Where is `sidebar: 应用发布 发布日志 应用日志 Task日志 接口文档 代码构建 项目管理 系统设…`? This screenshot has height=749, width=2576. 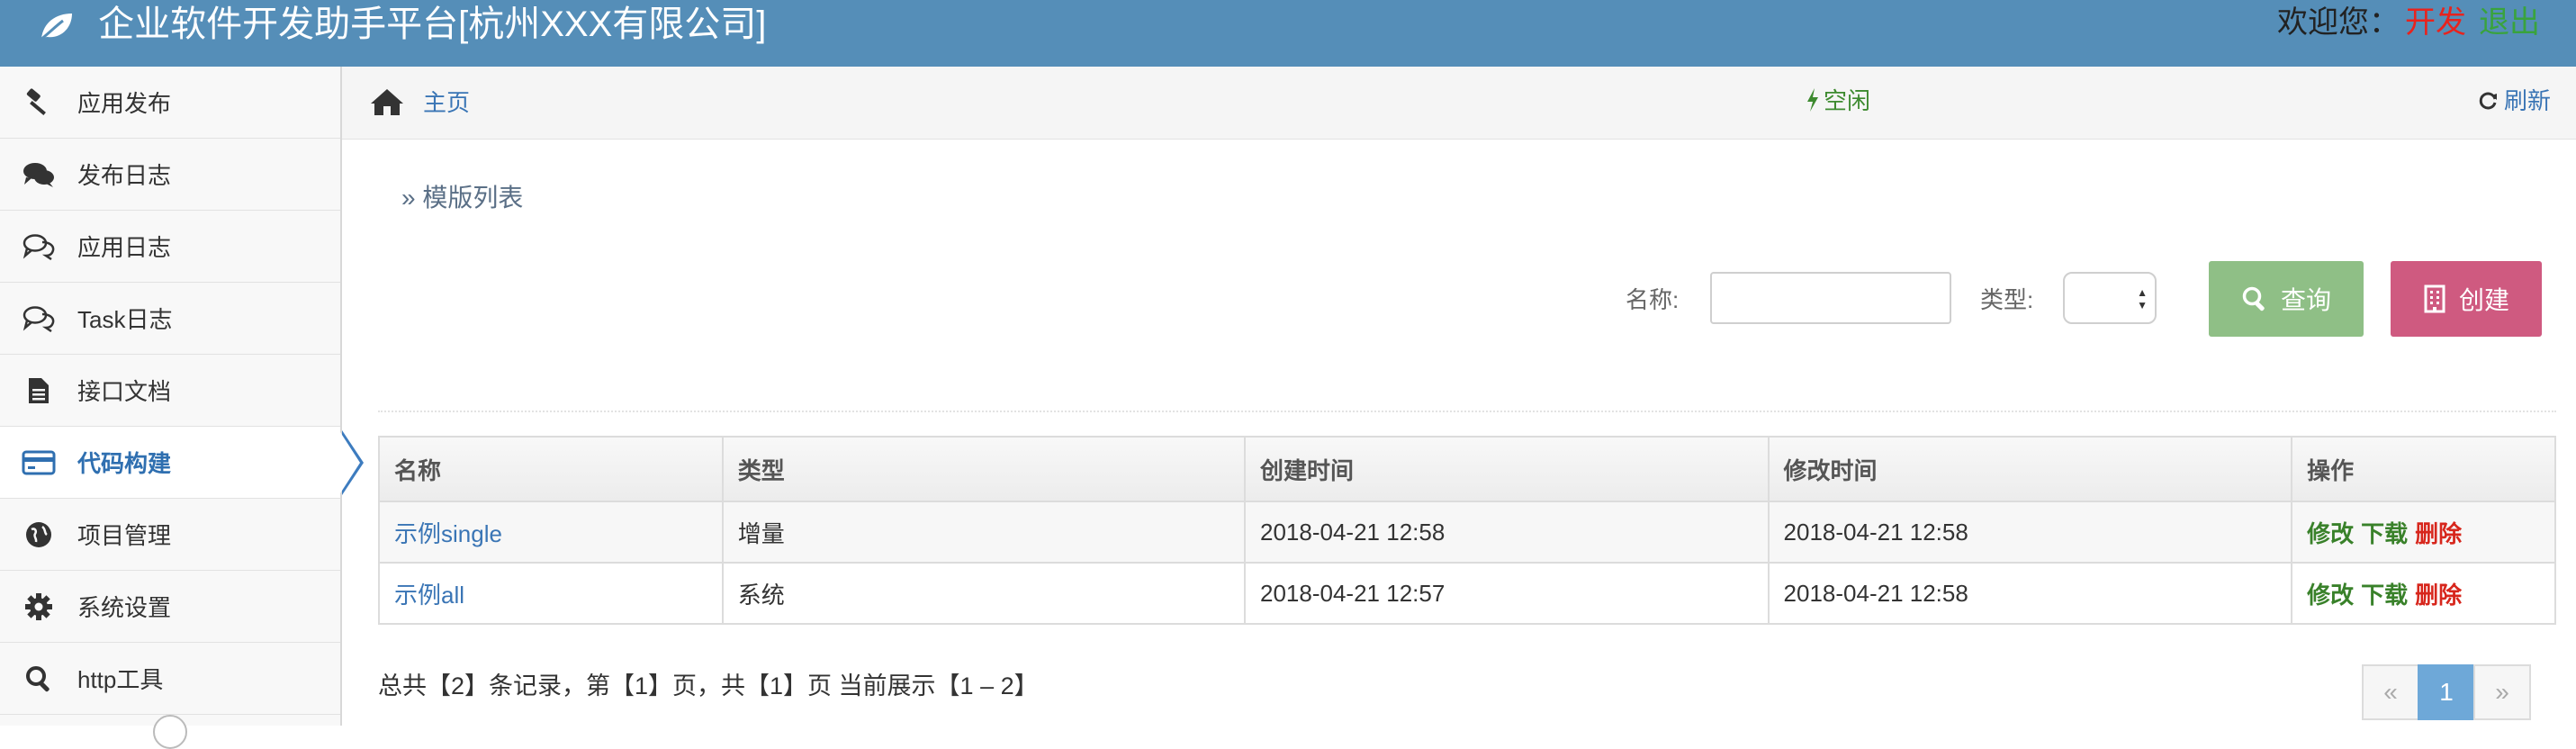 sidebar: 应用发布 发布日志 应用日志 Task日志 接口文档 代码构建 项目管理 系统设… is located at coordinates (171, 408).